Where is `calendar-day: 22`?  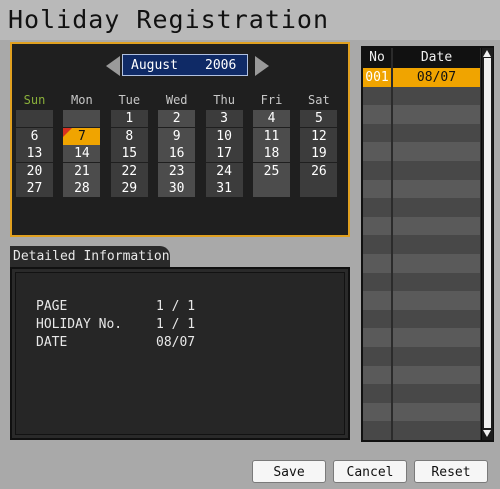
calendar-day: 22 is located at coordinates (129, 171).